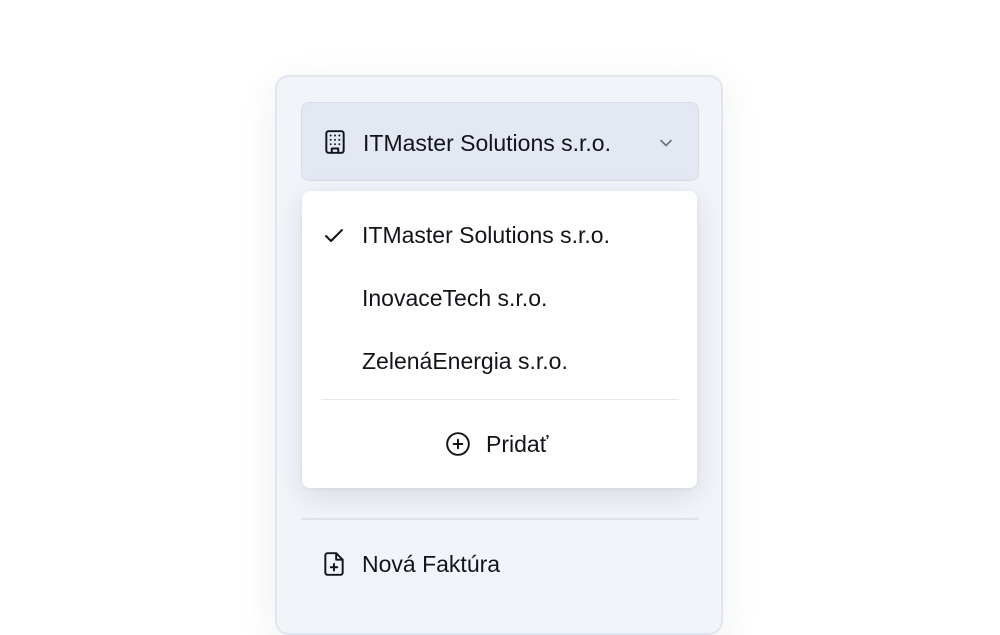 The image size is (1000, 635). What do you see at coordinates (455, 298) in the screenshot?
I see `company-option-label: InovaceTech s.r.o.` at bounding box center [455, 298].